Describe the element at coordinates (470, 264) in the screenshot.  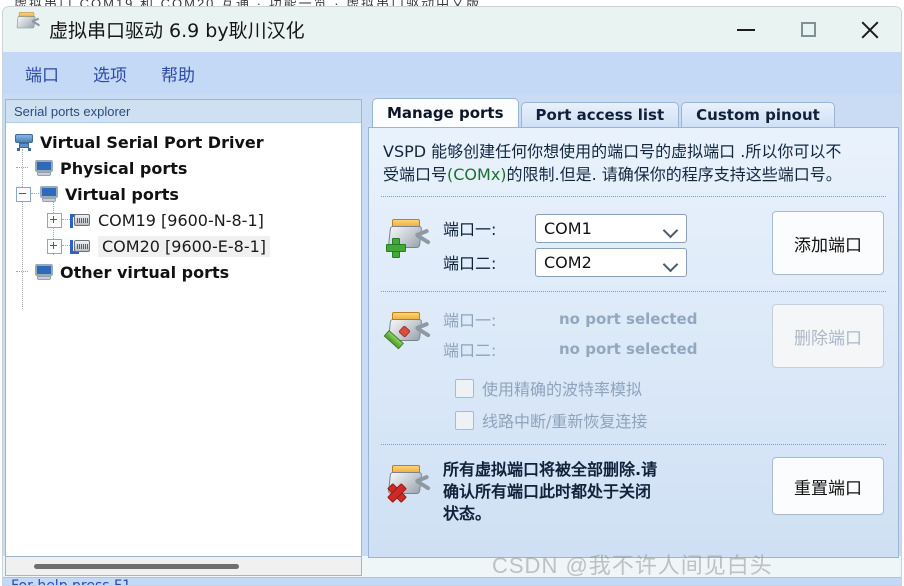
I see `add-port2-label: 端口二:` at that location.